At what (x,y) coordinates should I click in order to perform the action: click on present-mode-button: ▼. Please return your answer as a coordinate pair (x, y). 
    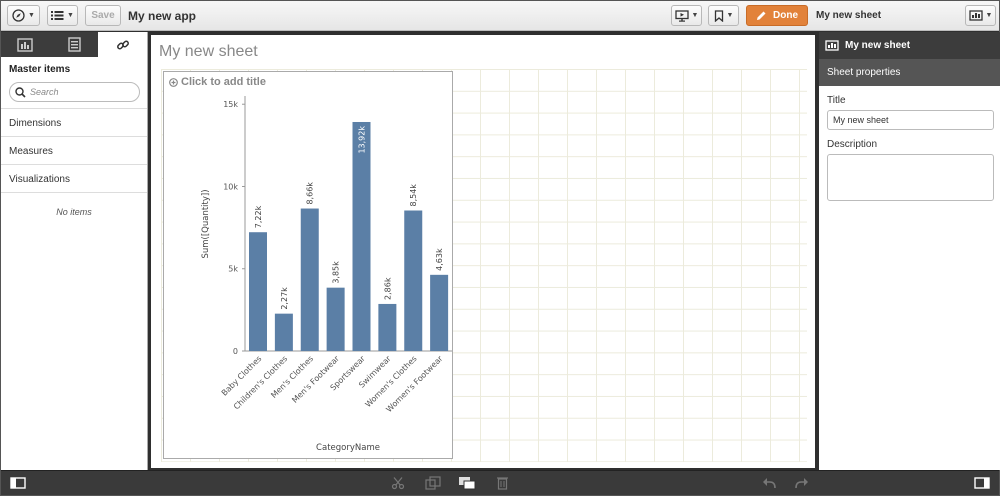
    Looking at the image, I should click on (686, 15).